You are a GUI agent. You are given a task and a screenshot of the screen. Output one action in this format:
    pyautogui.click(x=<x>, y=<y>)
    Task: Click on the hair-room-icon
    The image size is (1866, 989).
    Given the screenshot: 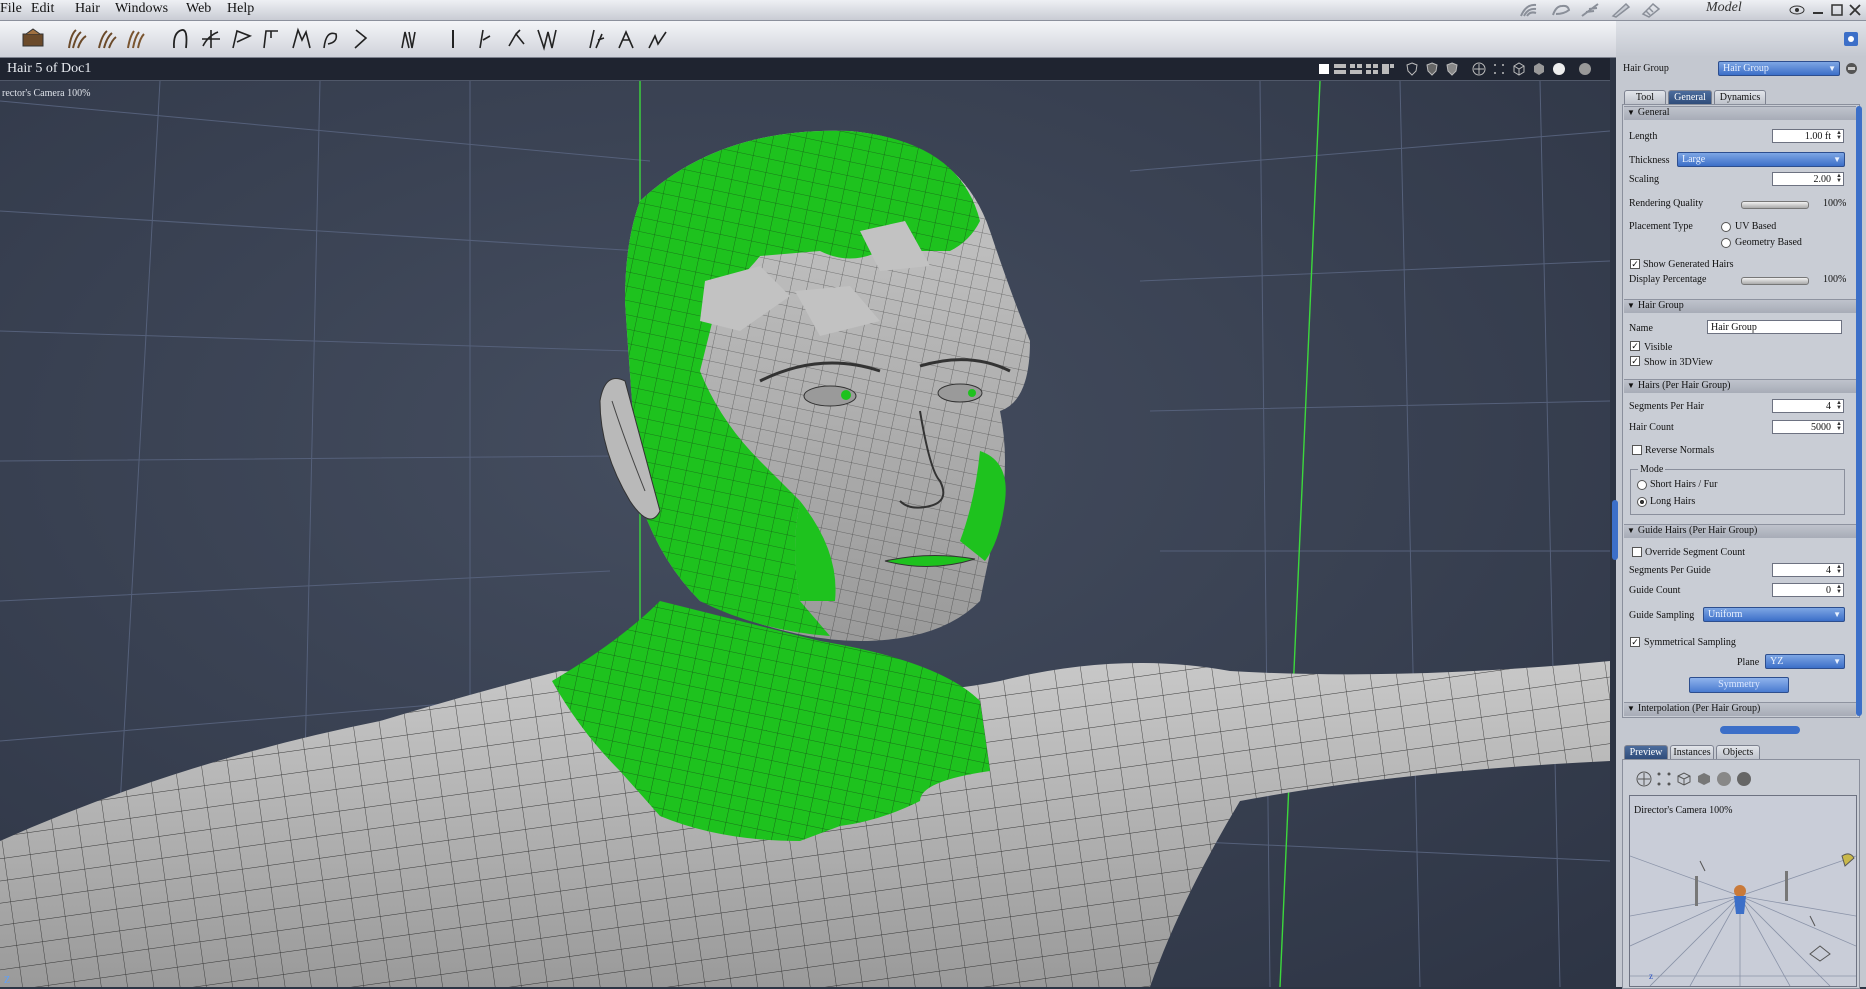 What is the action you would take?
    pyautogui.click(x=1529, y=10)
    